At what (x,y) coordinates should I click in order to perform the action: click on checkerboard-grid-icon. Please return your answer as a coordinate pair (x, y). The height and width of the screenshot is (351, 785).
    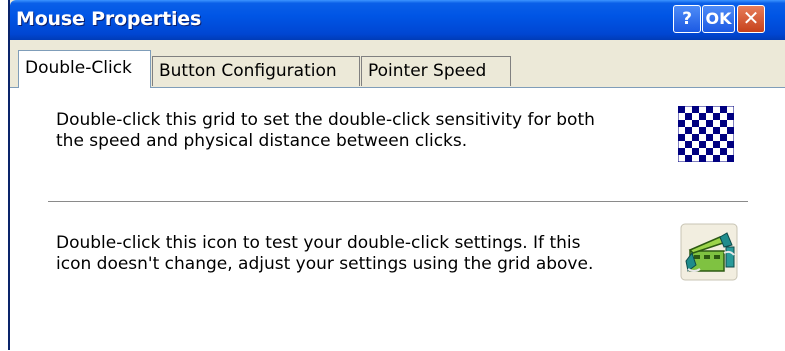
    Looking at the image, I should click on (706, 134).